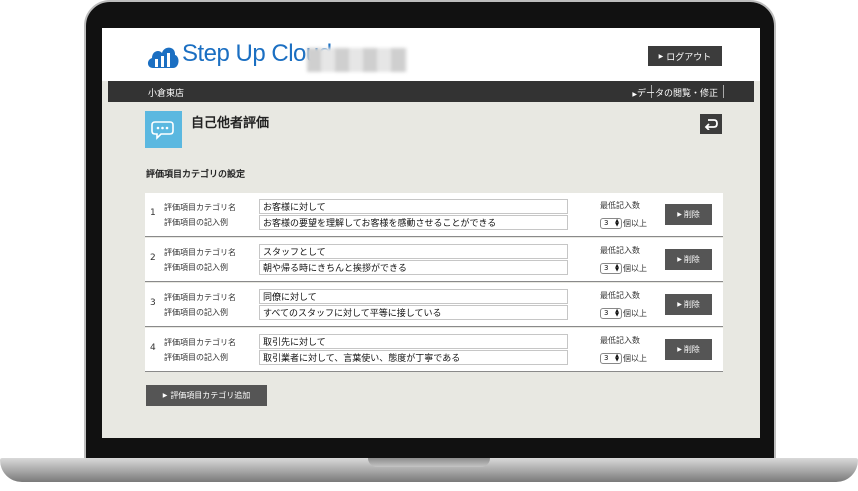 This screenshot has height=491, width=858. I want to click on row-number: 3, so click(153, 303).